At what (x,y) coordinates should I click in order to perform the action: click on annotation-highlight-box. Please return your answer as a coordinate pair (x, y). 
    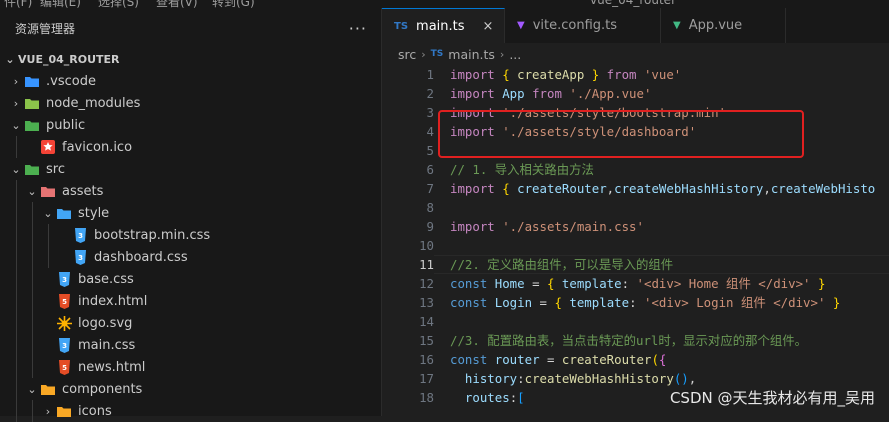
    Looking at the image, I should click on (621, 134).